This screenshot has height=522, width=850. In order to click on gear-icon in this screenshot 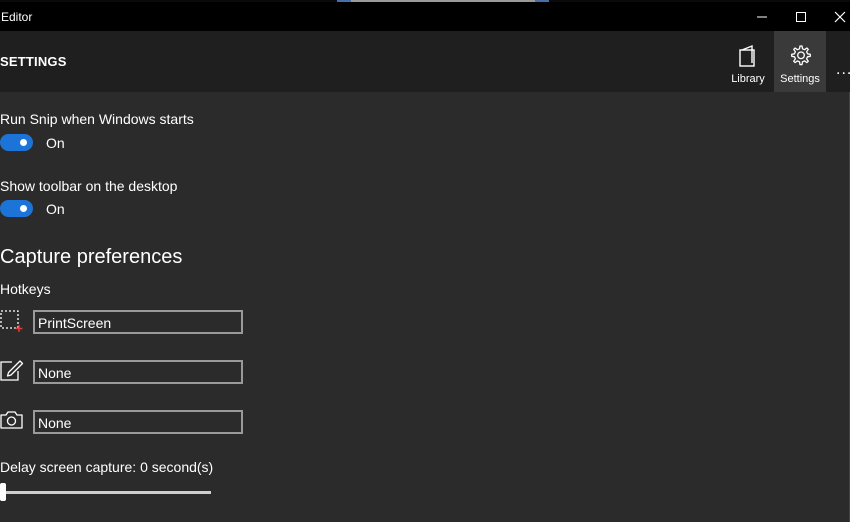, I will do `click(801, 55)`.